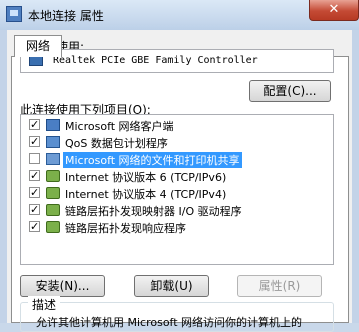  I want to click on adapter-name: Realtek PCIe GBE Family Controller, so click(155, 60).